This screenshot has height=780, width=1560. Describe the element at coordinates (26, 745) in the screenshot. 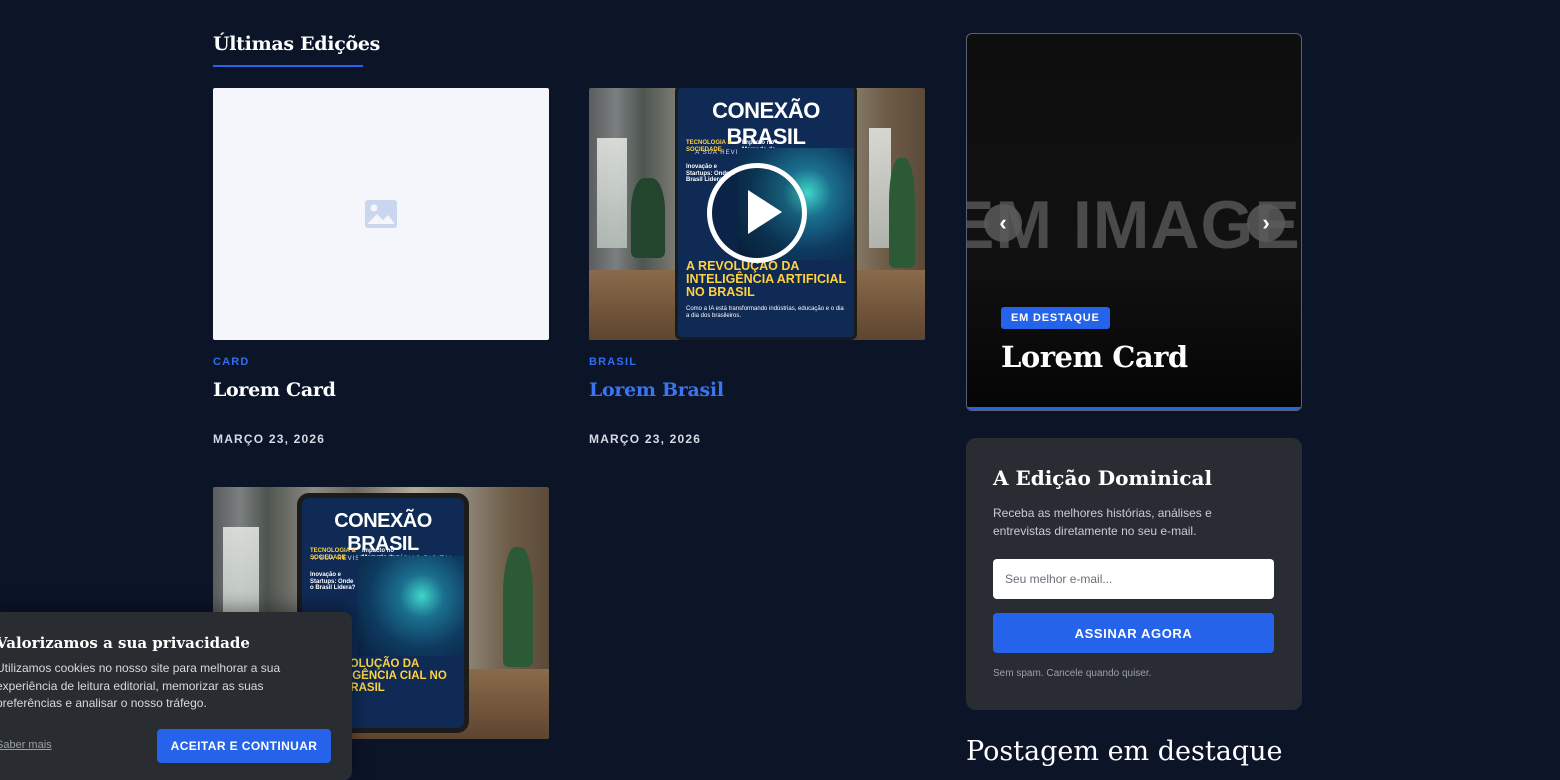

I see `cookie-learn-more-link: Saber mais` at that location.